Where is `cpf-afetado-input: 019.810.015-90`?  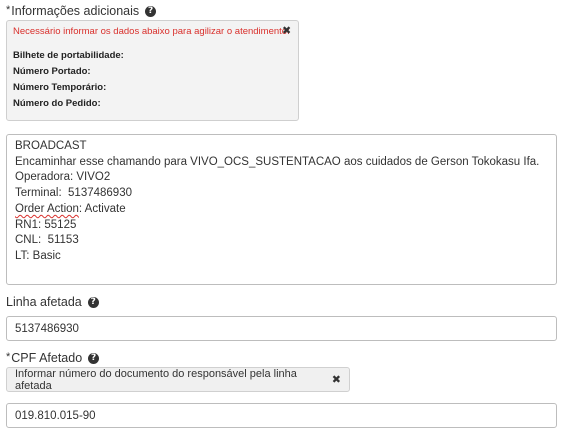 cpf-afetado-input: 019.810.015-90 is located at coordinates (281, 415).